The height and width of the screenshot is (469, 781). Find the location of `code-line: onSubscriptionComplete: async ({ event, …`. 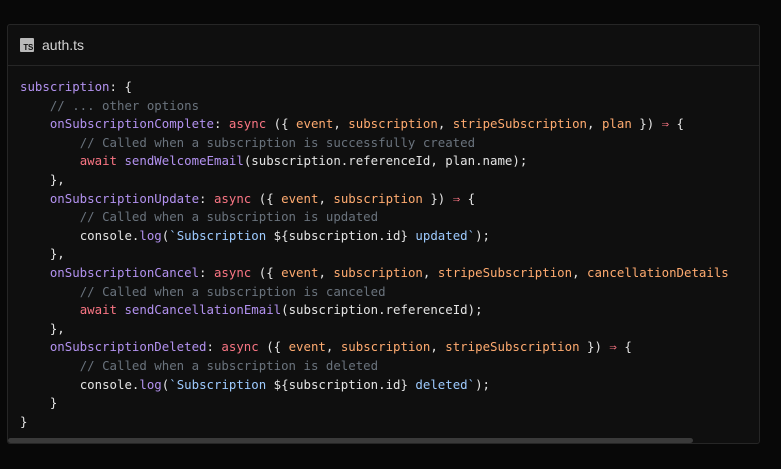

code-line: onSubscriptionComplete: async ({ event, … is located at coordinates (367, 124).